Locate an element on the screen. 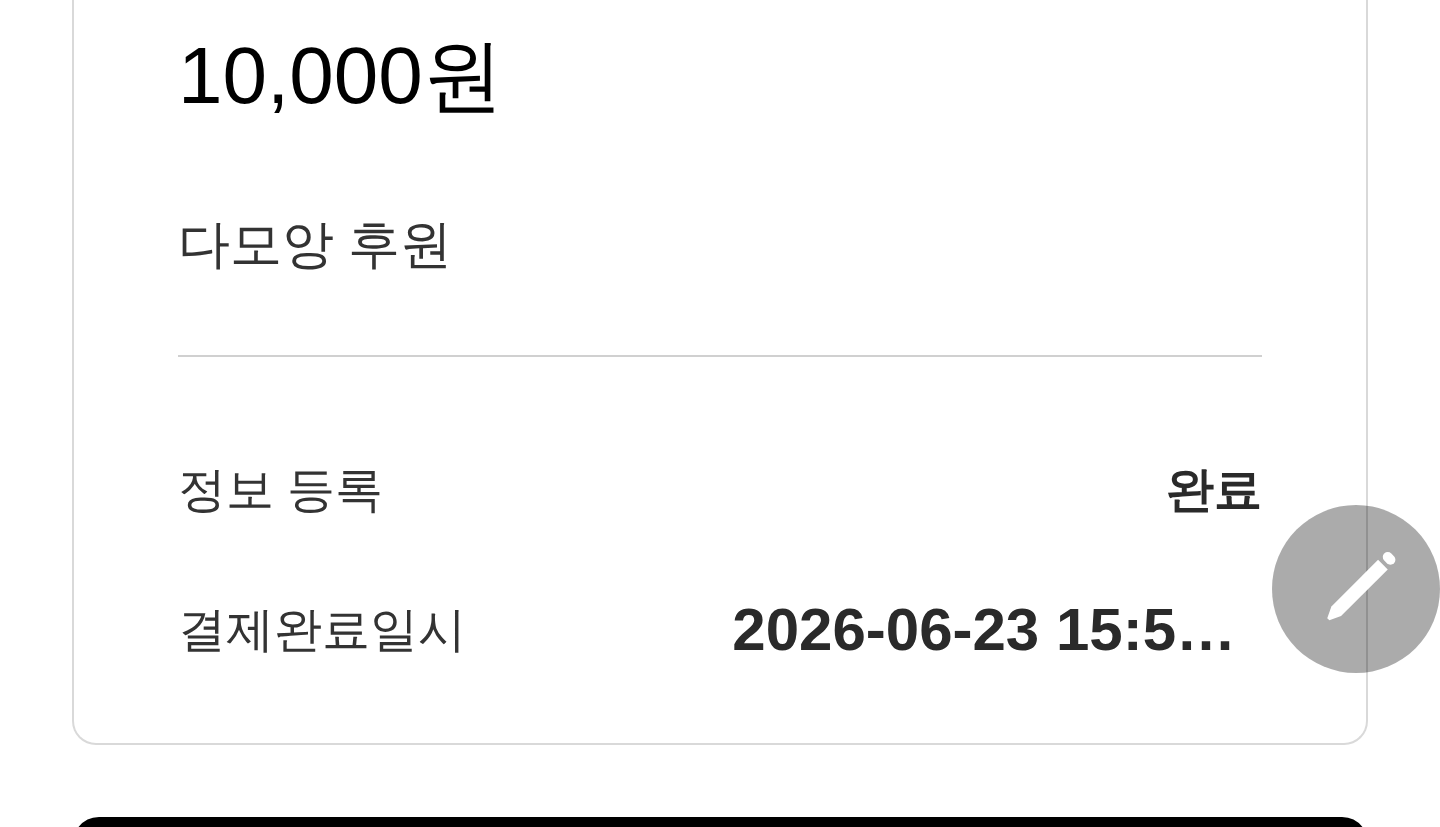 The height and width of the screenshot is (827, 1440). detail-value: 완료 is located at coordinates (1214, 490).